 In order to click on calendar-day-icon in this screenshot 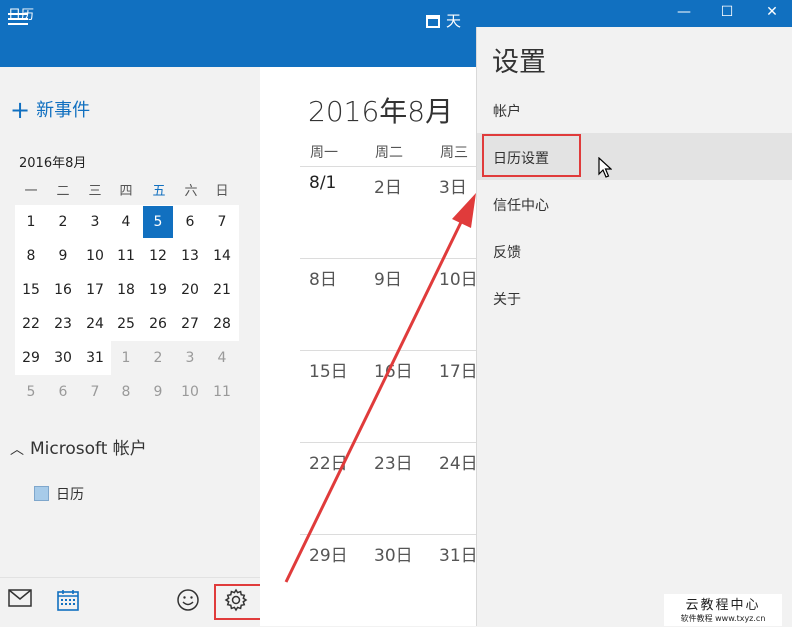, I will do `click(433, 21)`.